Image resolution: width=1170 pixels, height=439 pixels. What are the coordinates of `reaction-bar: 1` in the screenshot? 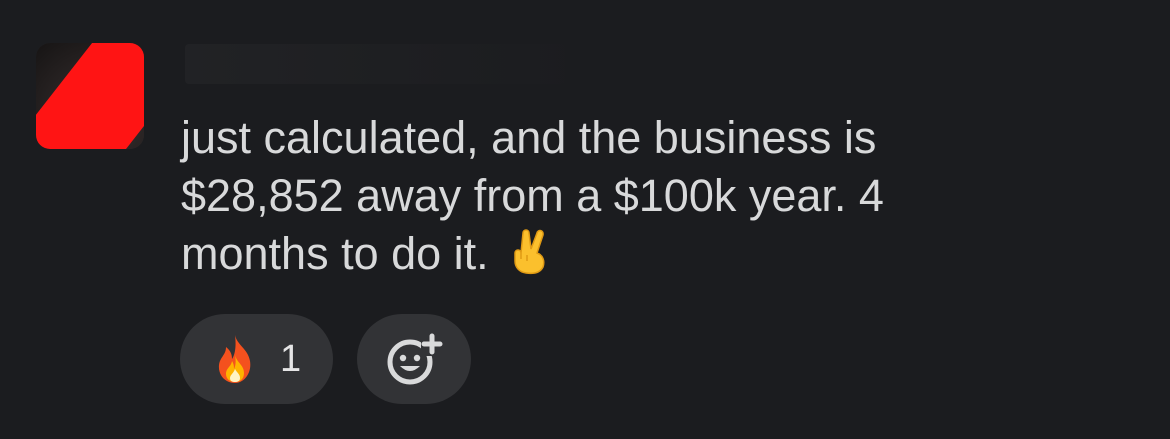 It's located at (325, 359).